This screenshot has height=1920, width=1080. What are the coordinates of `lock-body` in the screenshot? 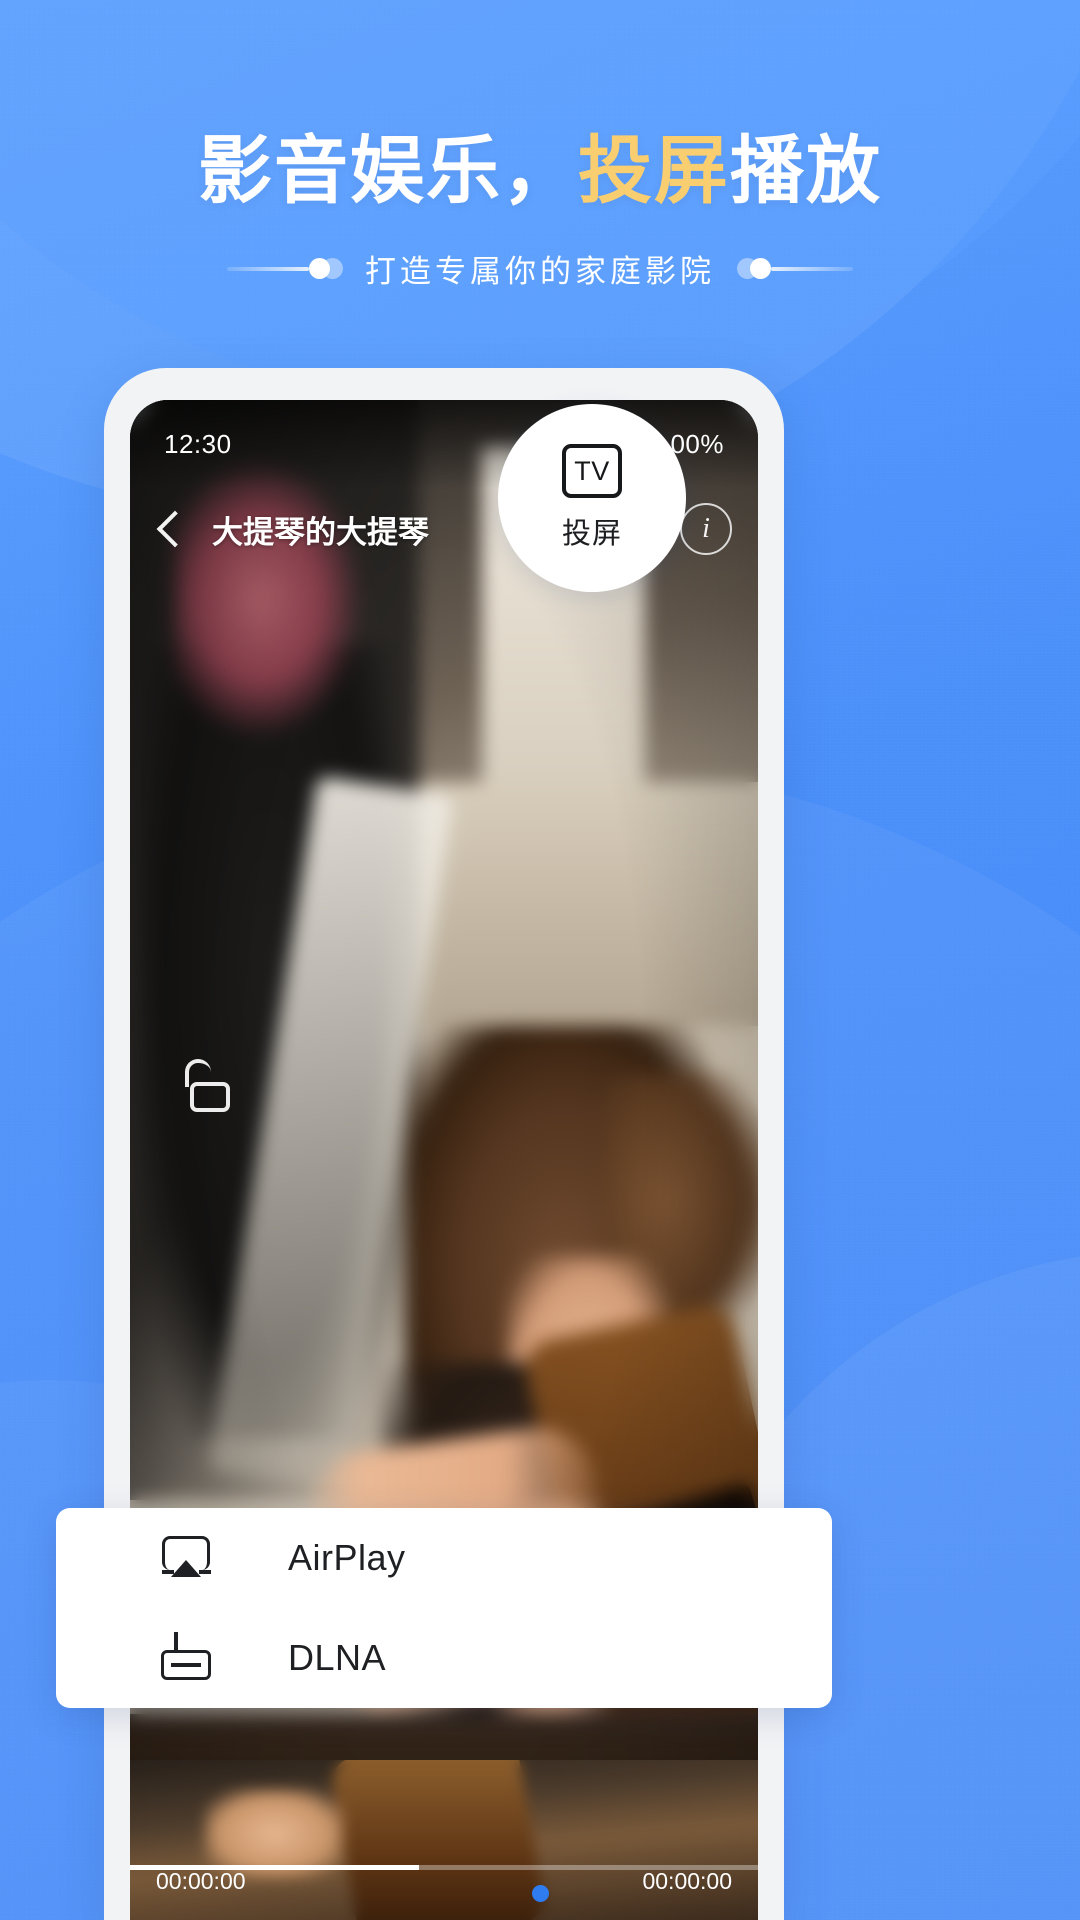 It's located at (207, 1085).